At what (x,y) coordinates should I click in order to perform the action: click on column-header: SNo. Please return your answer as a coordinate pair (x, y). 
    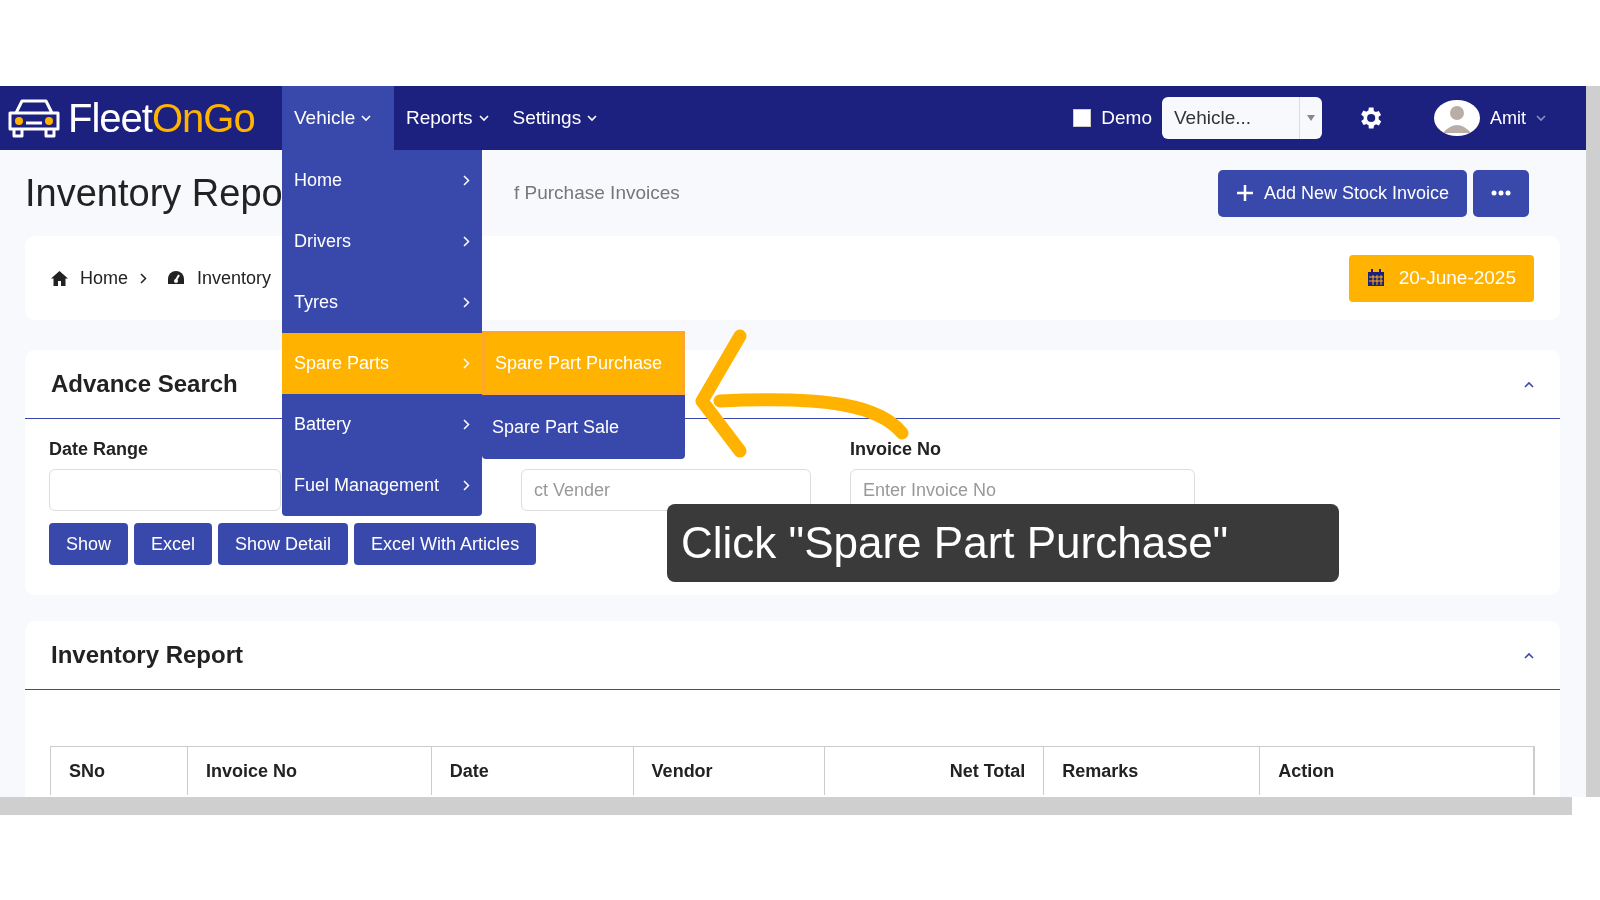
    Looking at the image, I should click on (119, 771).